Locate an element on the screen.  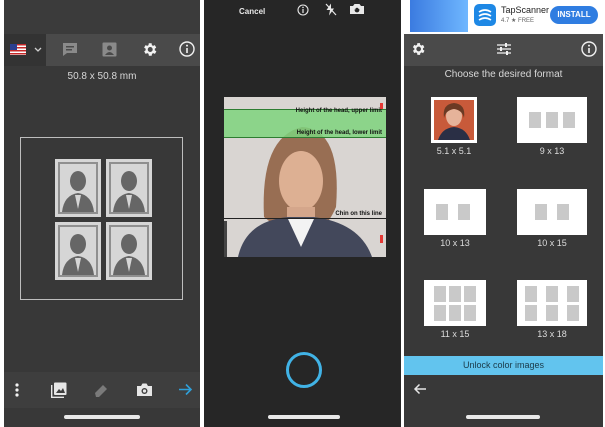
more-vertical-icon is located at coordinates (17, 390).